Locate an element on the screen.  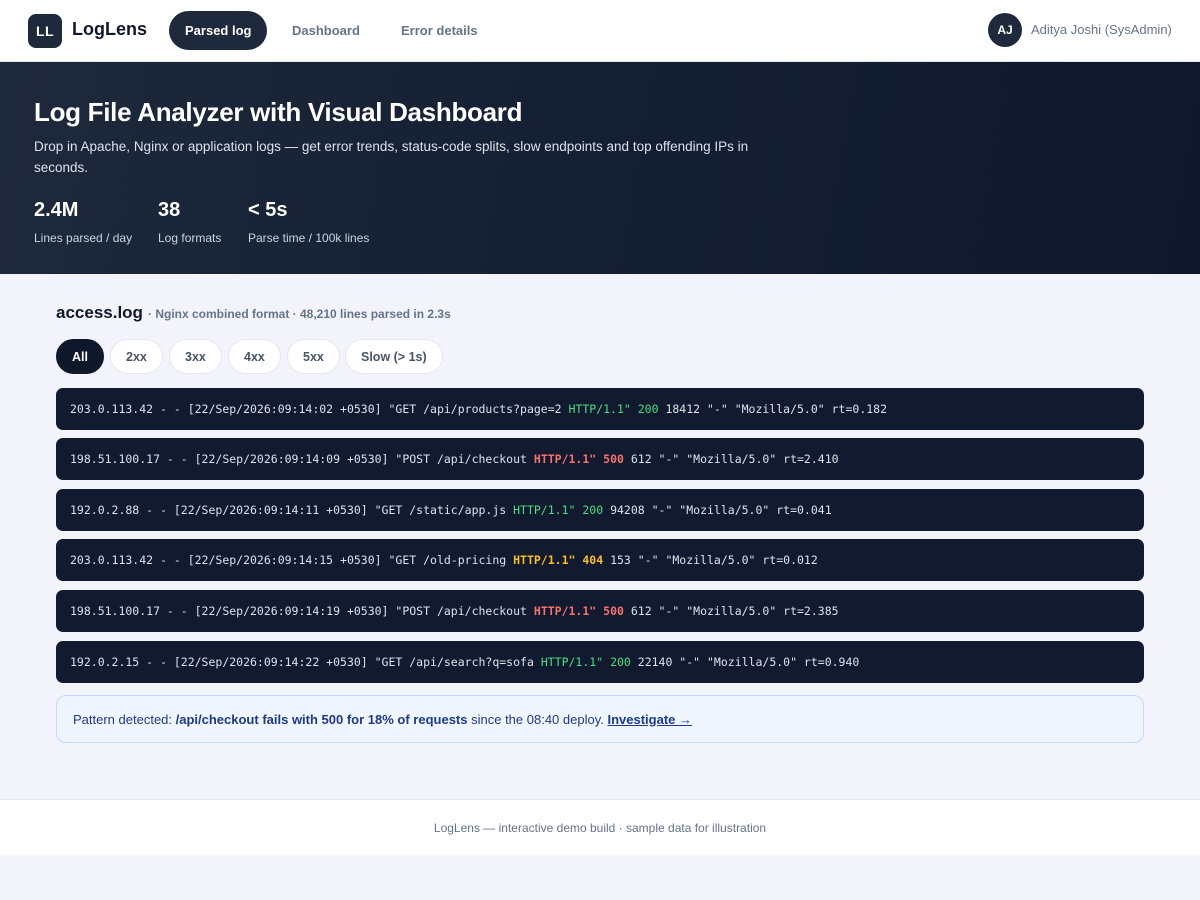
stat-value: 2.4M is located at coordinates (56, 210).